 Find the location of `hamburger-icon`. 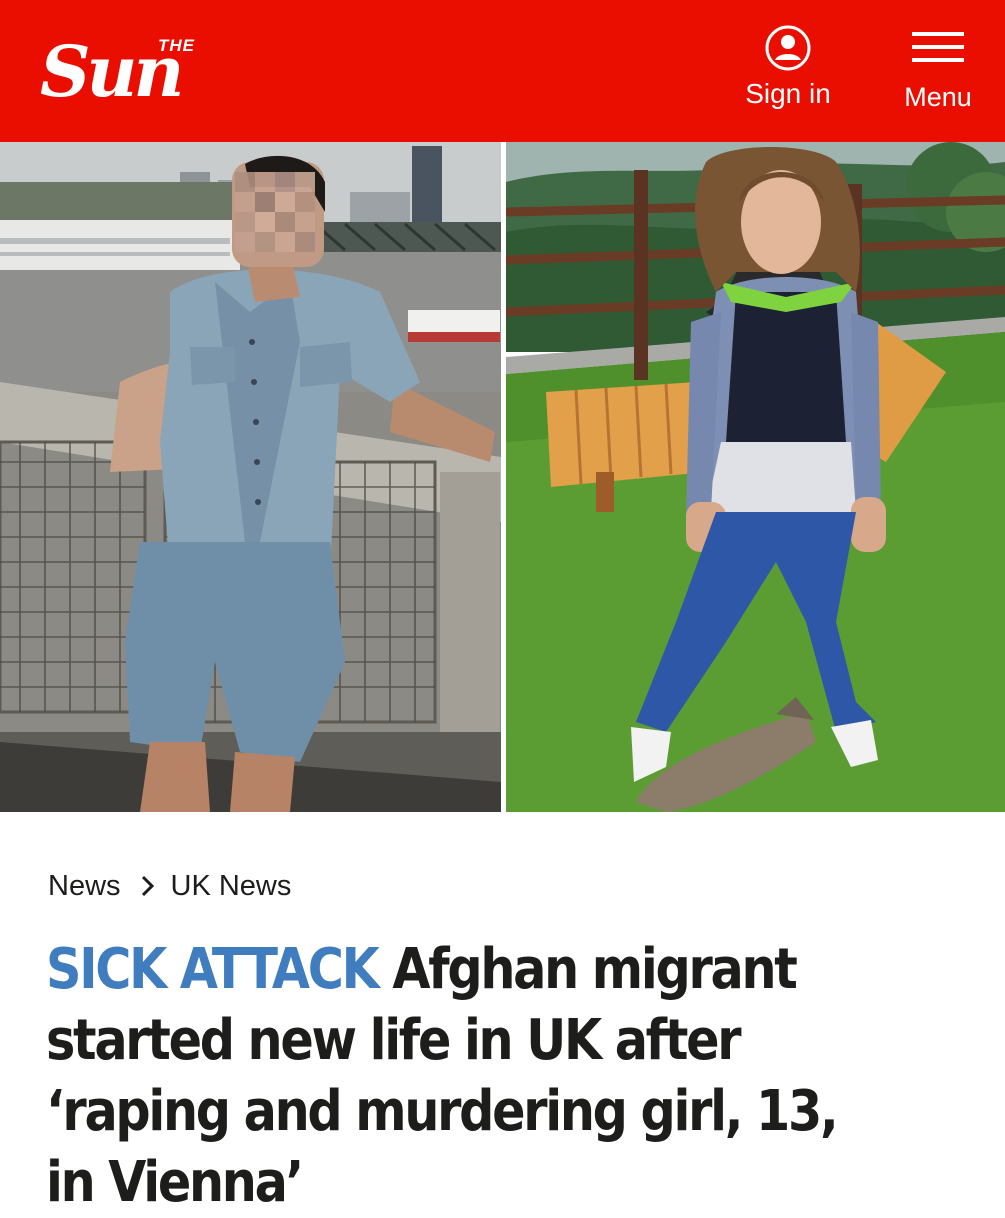

hamburger-icon is located at coordinates (938, 47).